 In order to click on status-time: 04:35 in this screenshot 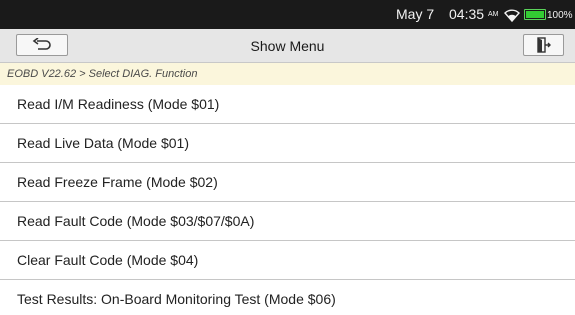, I will do `click(467, 14)`.